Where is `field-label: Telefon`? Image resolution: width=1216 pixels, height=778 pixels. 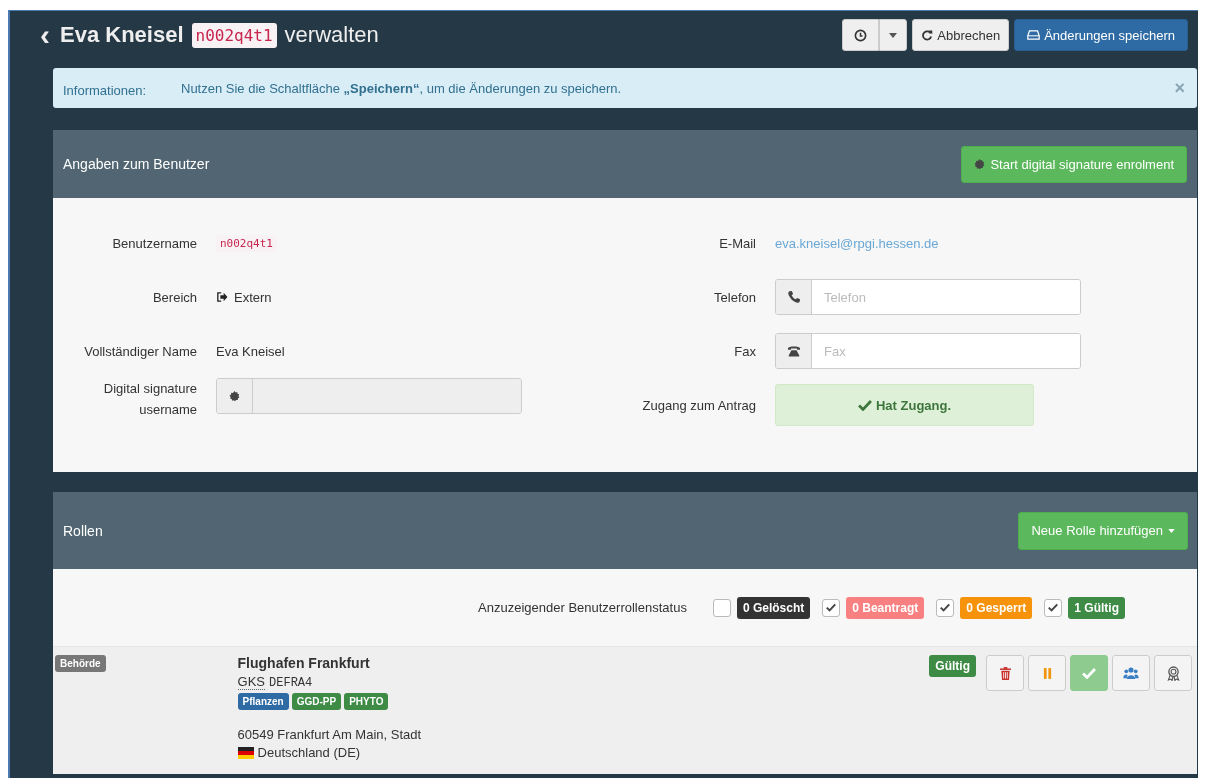
field-label: Telefon is located at coordinates (735, 297).